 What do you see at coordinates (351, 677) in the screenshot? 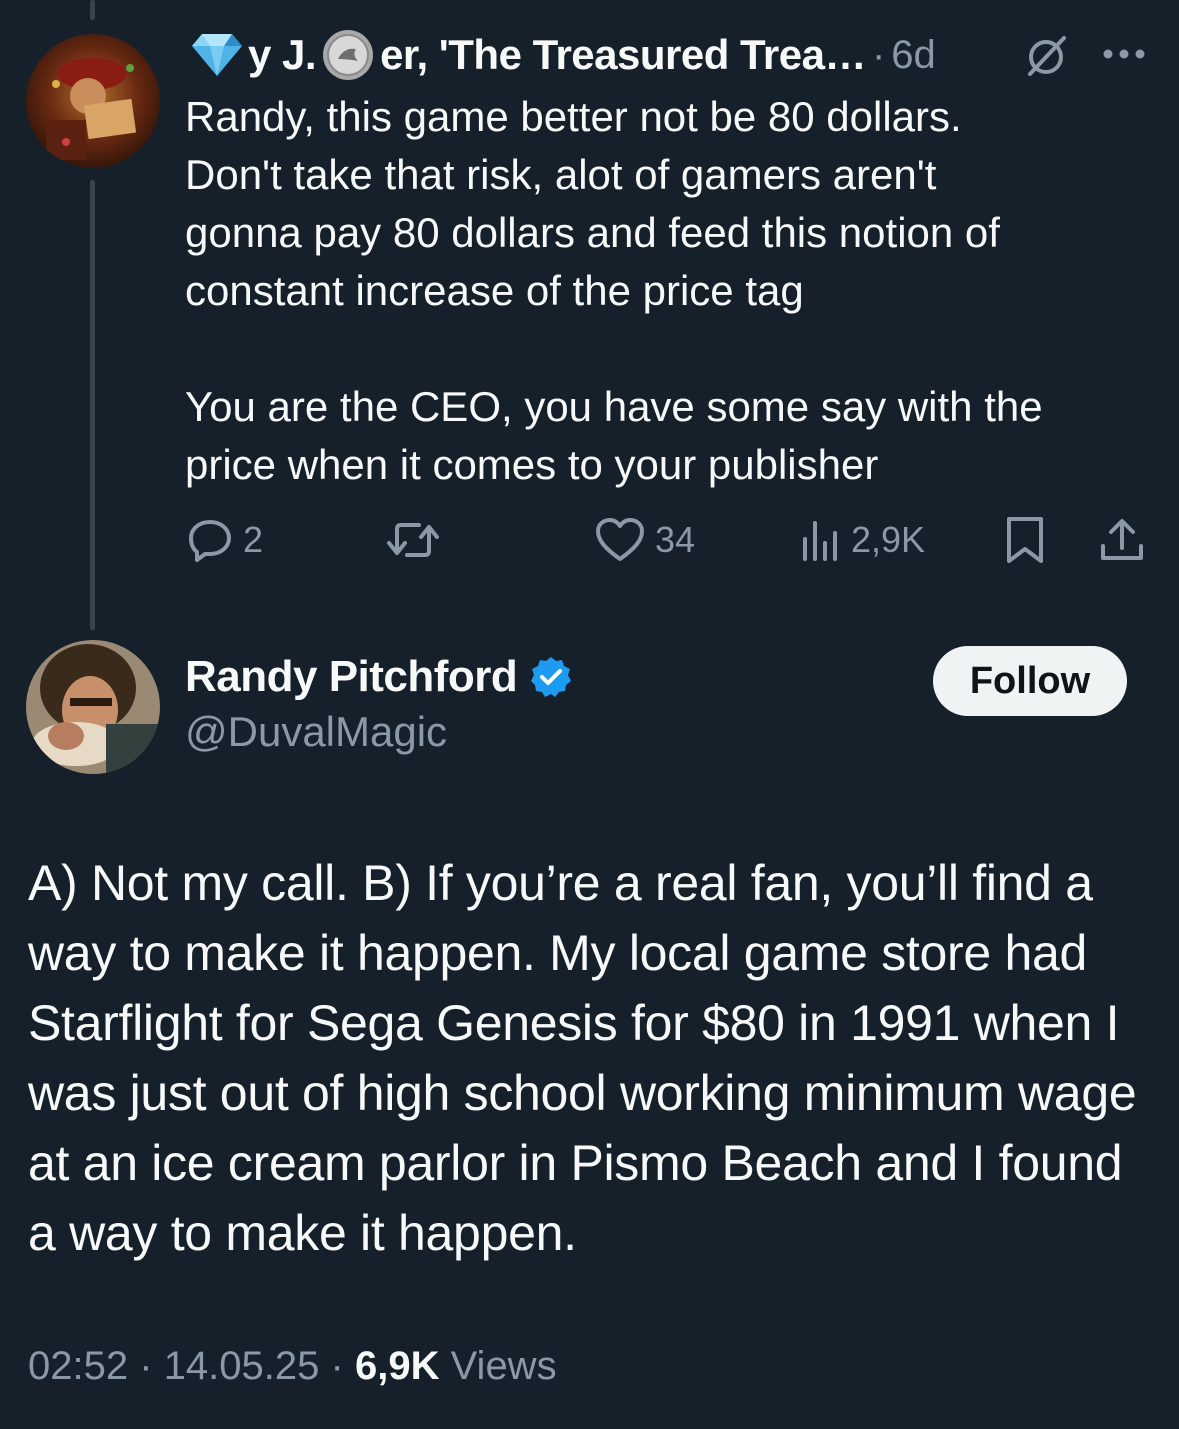
I see `author-name: Randy Pitchford` at bounding box center [351, 677].